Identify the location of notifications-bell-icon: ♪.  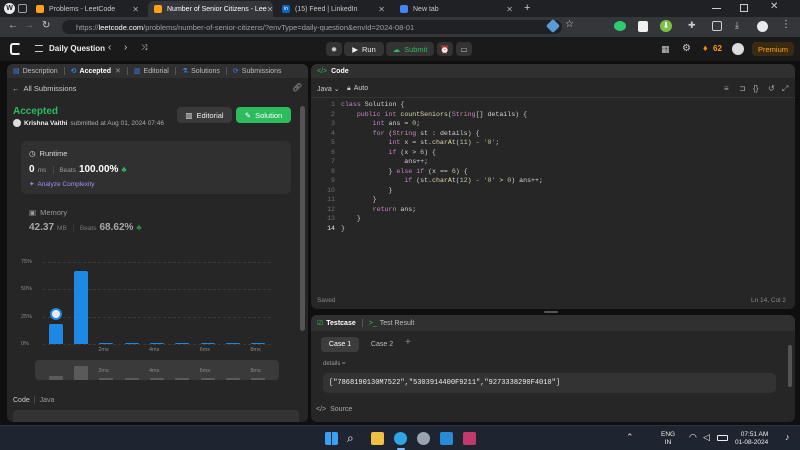
(787, 437).